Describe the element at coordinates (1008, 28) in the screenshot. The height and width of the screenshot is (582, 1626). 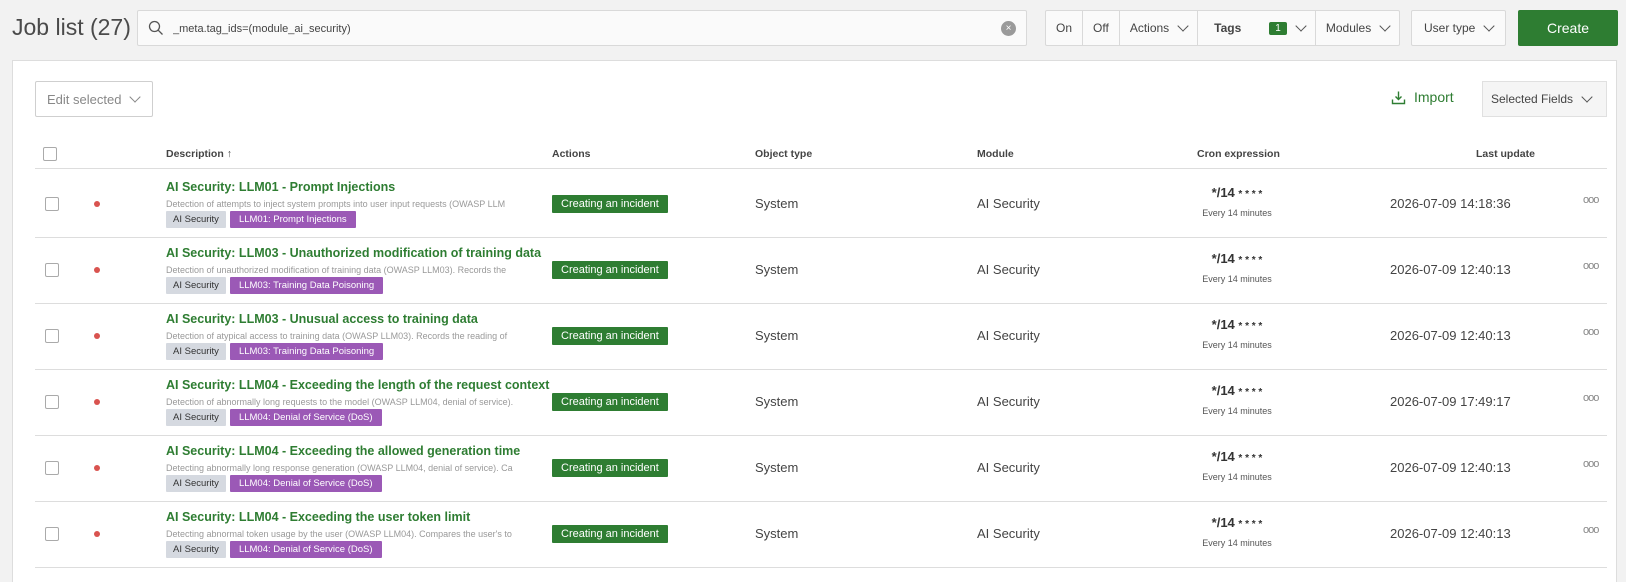
I see `clear-search-icon: ×` at that location.